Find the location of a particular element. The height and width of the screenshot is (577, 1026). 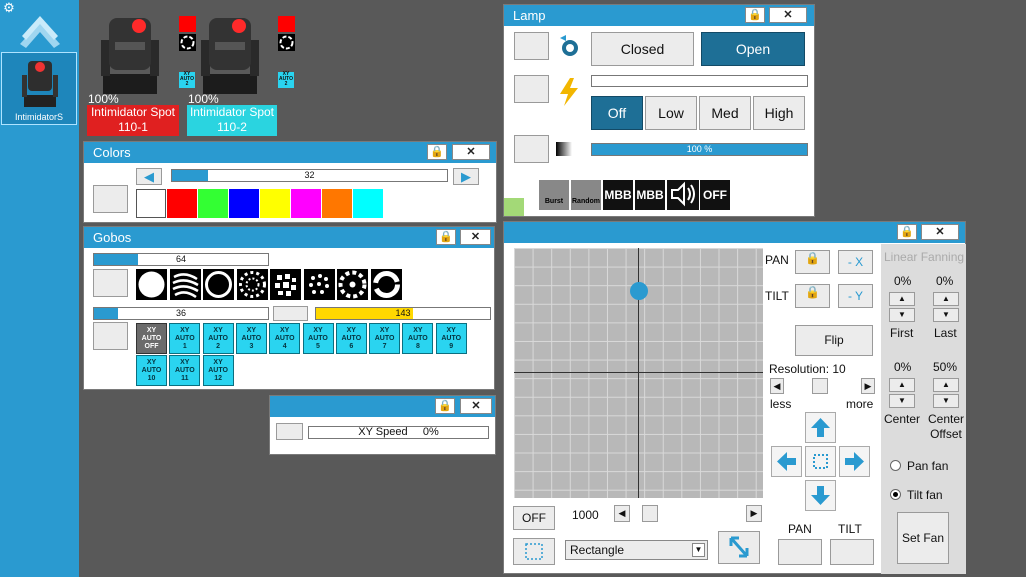

center-icon is located at coordinates (820, 461).